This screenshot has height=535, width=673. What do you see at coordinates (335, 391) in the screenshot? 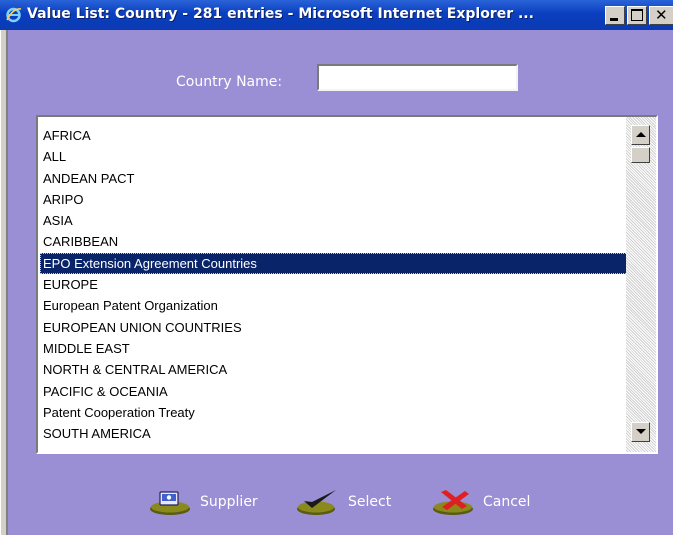
I see `list-item: PACIFIC & OCEANIA` at bounding box center [335, 391].